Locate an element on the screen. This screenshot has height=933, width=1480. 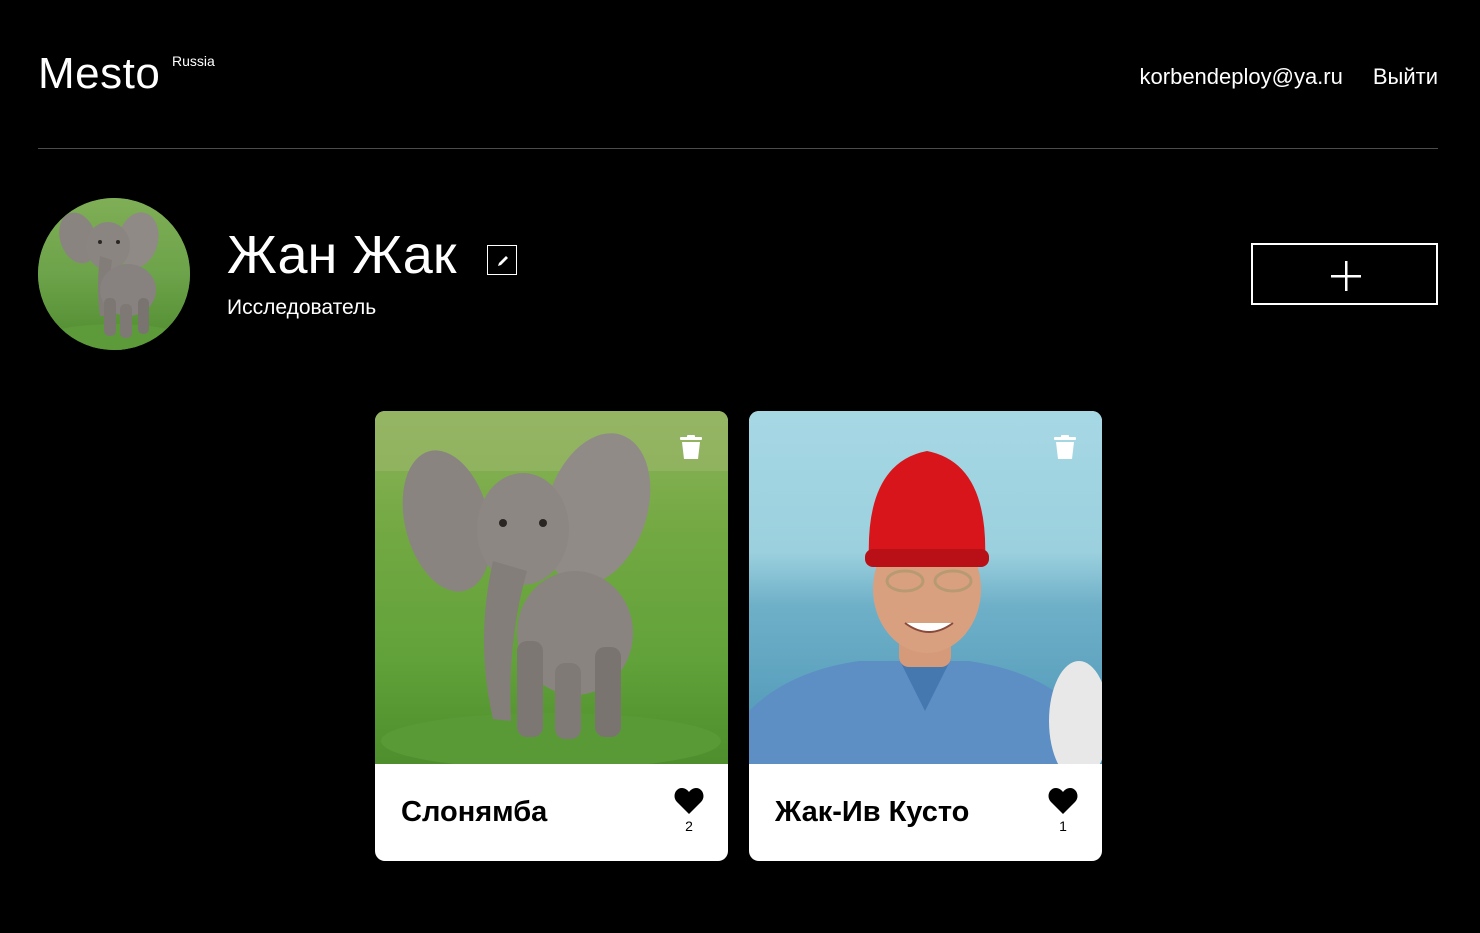
logo-region: Russia is located at coordinates (193, 61).